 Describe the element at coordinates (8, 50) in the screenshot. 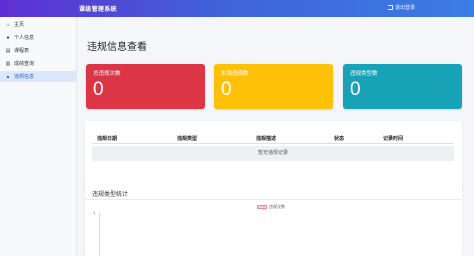

I see `book-icon: ▤` at that location.